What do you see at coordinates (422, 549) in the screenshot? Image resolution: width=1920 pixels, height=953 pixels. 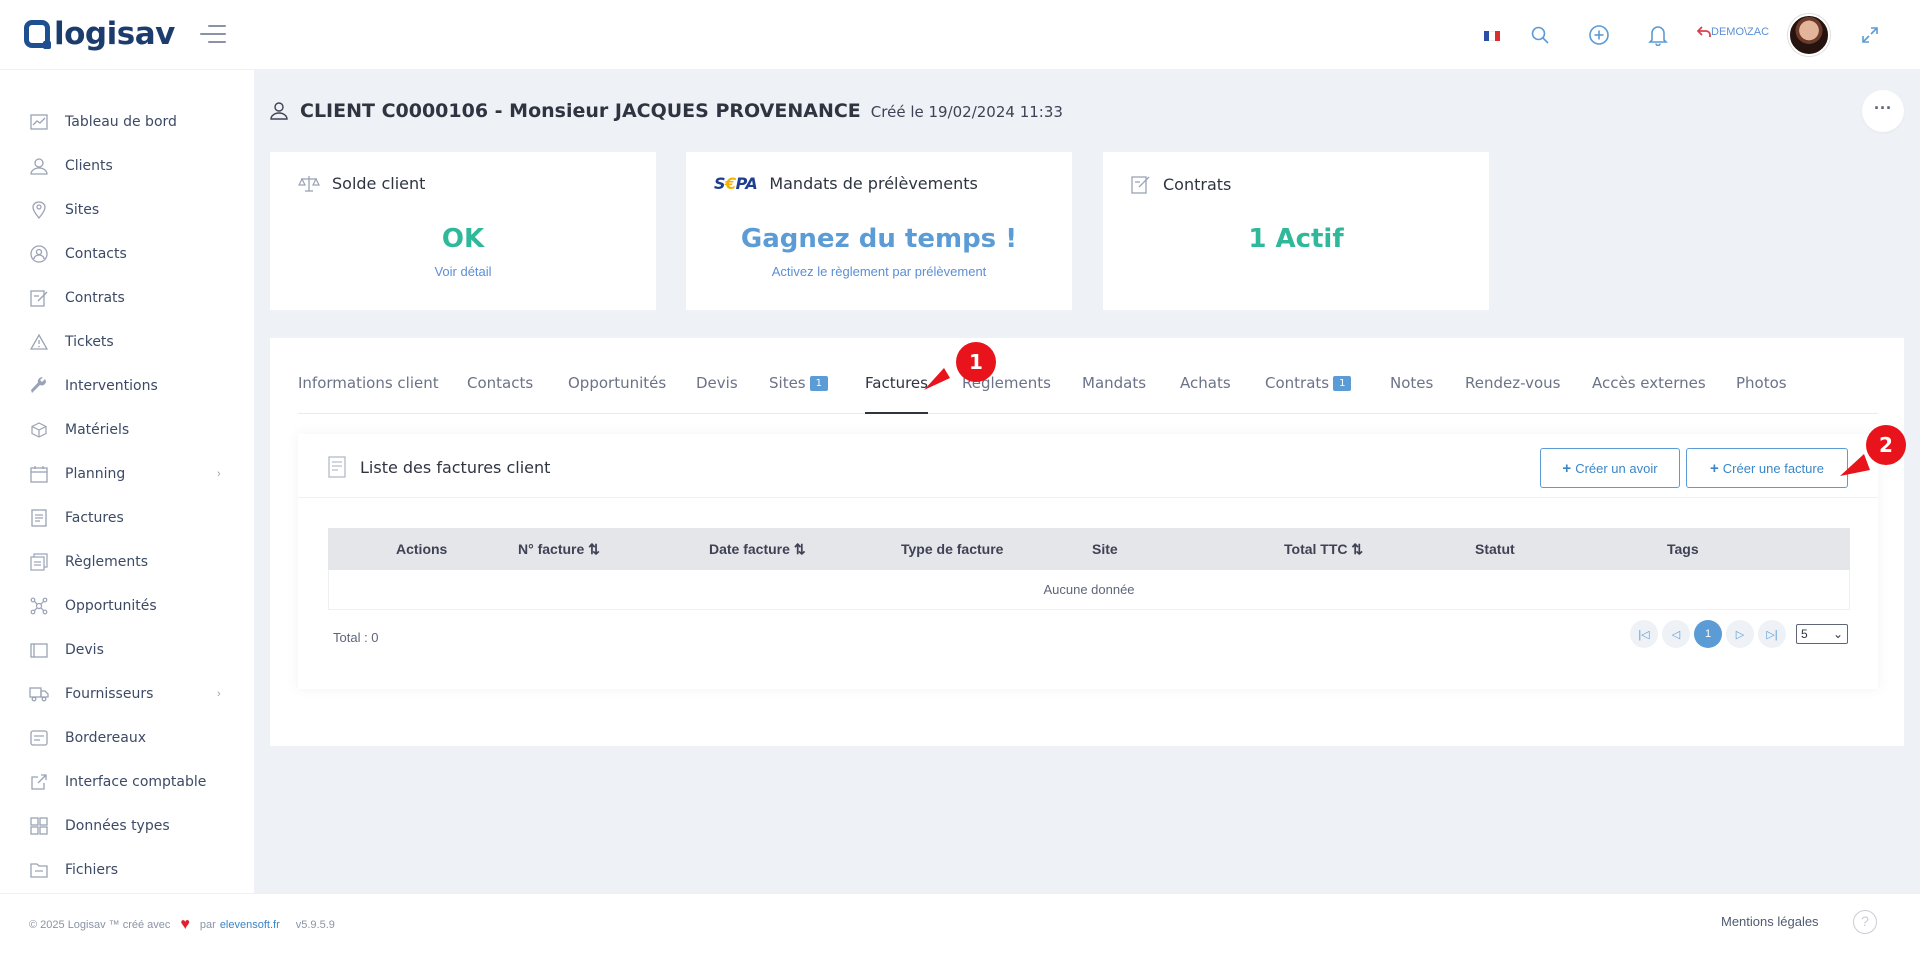 I see `col-actions: Actions` at bounding box center [422, 549].